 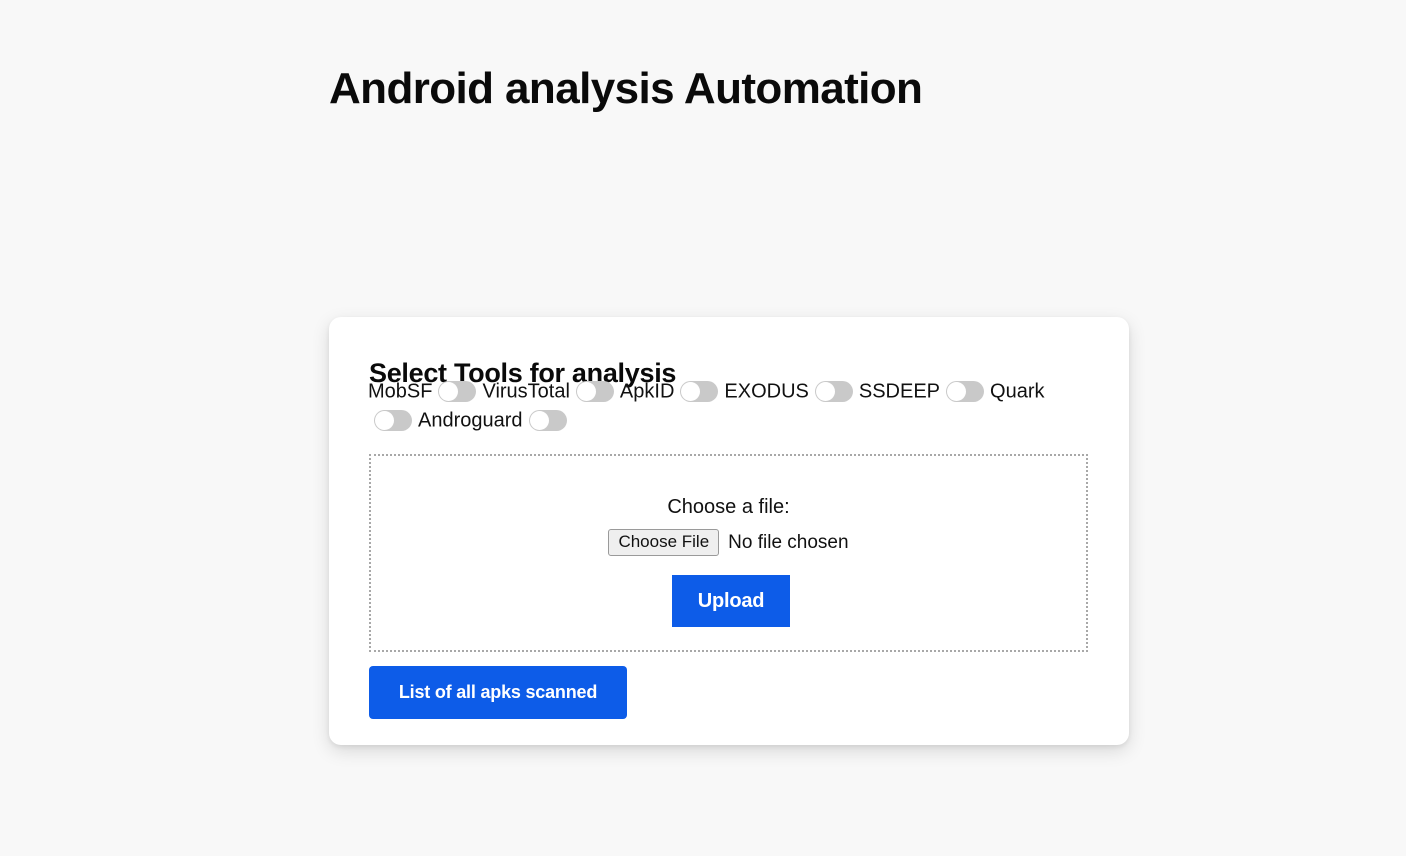 I want to click on choose-file-prompt: Choose a file:, so click(x=728, y=507).